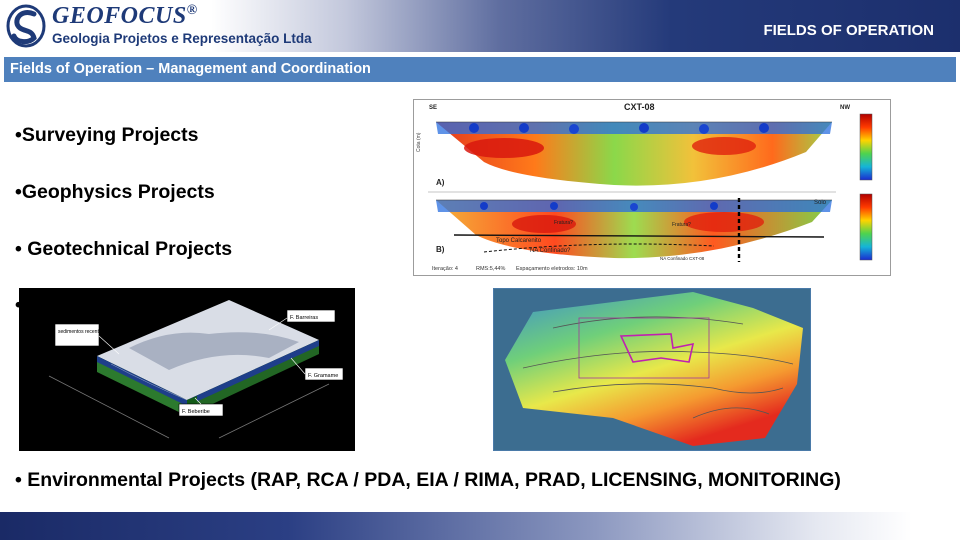 This screenshot has height=540, width=960. Describe the element at coordinates (639, 107) in the screenshot. I see `profile-title: CXT-08` at that location.